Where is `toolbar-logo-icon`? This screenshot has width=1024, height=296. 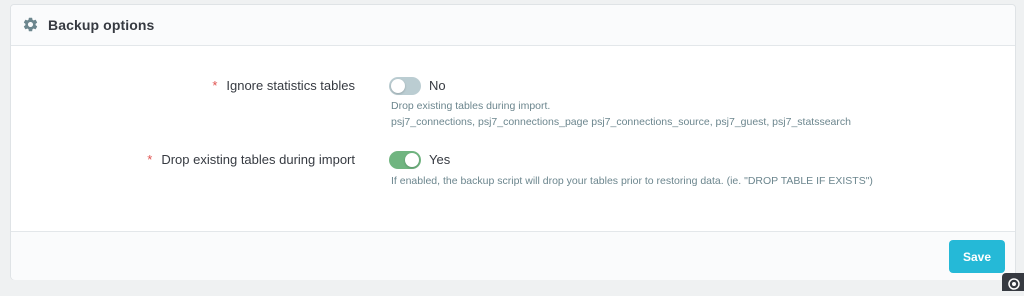
toolbar-logo-icon is located at coordinates (1014, 284).